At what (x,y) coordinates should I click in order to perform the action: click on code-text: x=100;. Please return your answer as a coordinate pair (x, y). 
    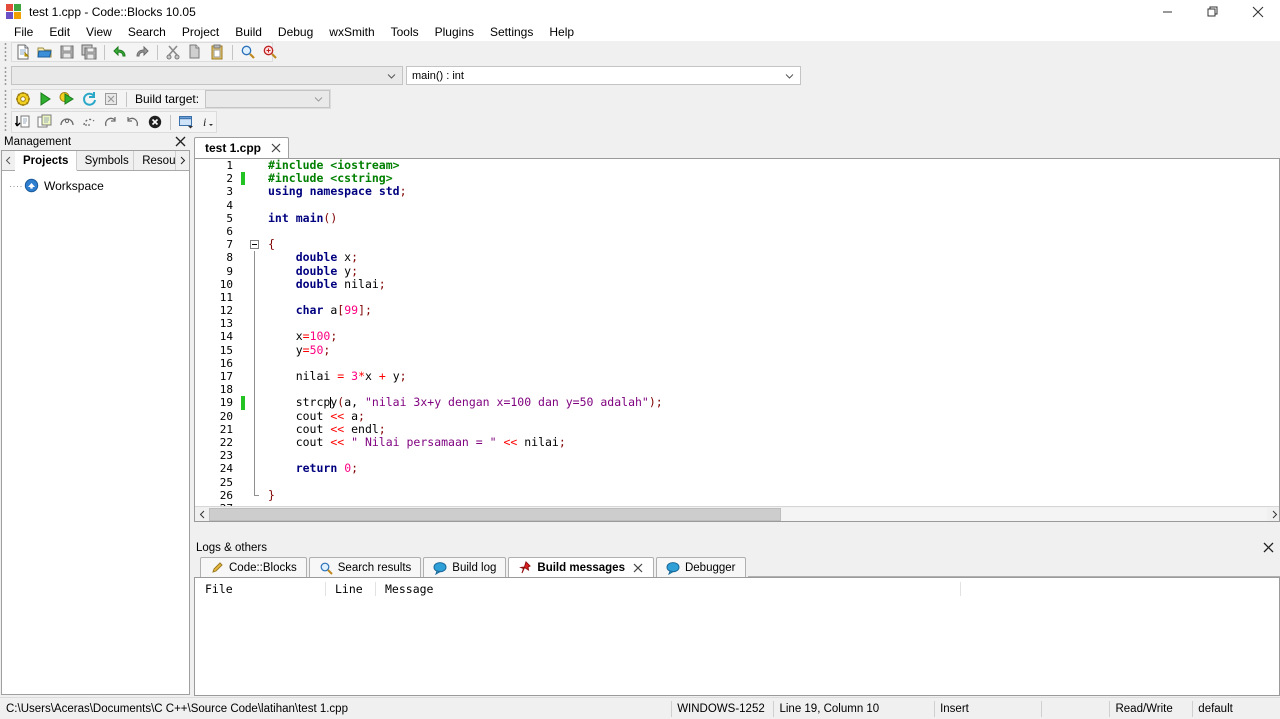
    Looking at the image, I should click on (771, 336).